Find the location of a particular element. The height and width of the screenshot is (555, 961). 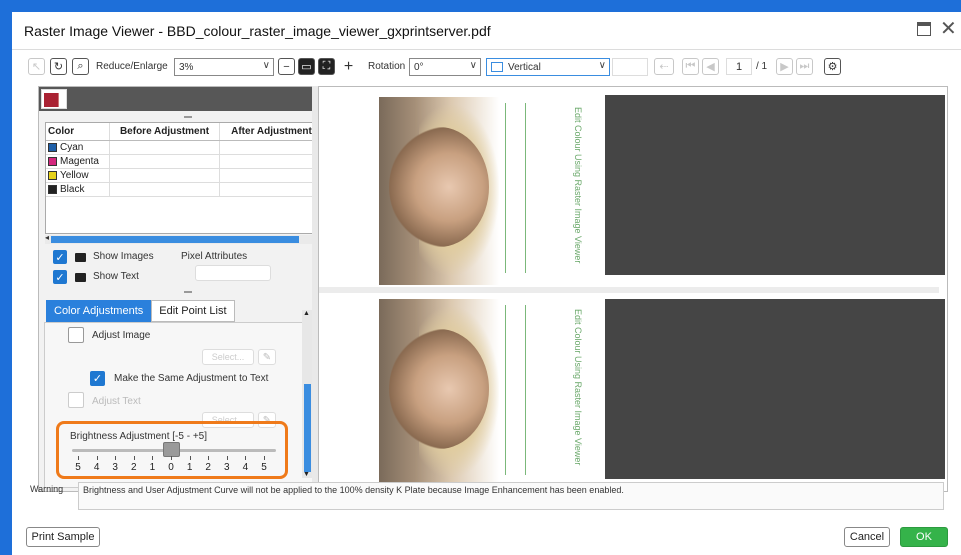

last-page-icon: ⏭ is located at coordinates (804, 66).